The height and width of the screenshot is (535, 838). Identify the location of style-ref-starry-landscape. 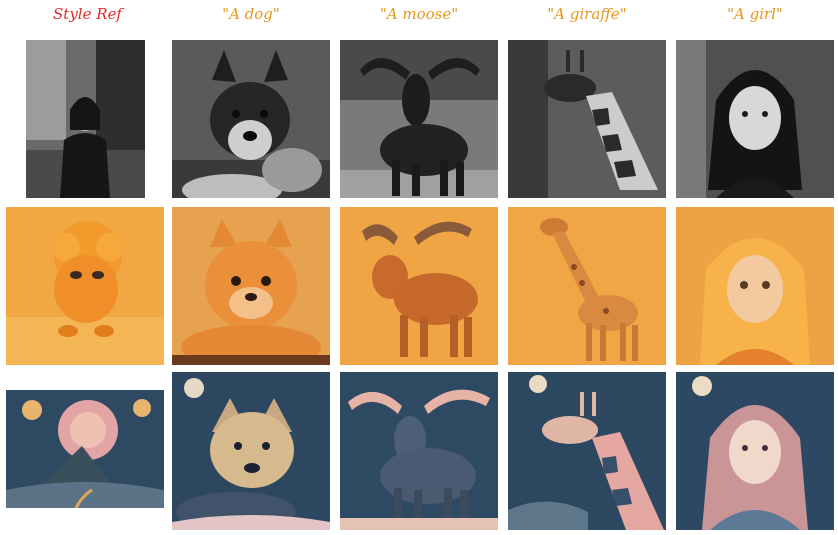
(85, 449).